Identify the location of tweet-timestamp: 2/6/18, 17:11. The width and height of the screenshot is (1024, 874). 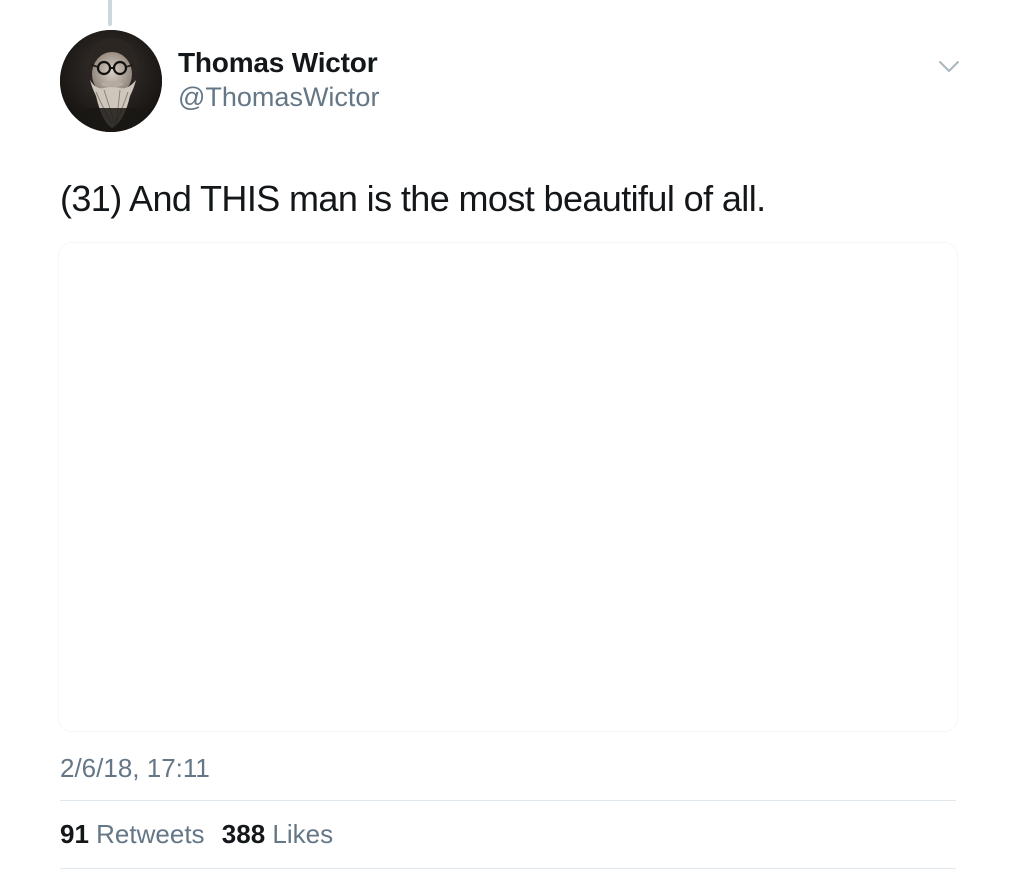
(135, 768).